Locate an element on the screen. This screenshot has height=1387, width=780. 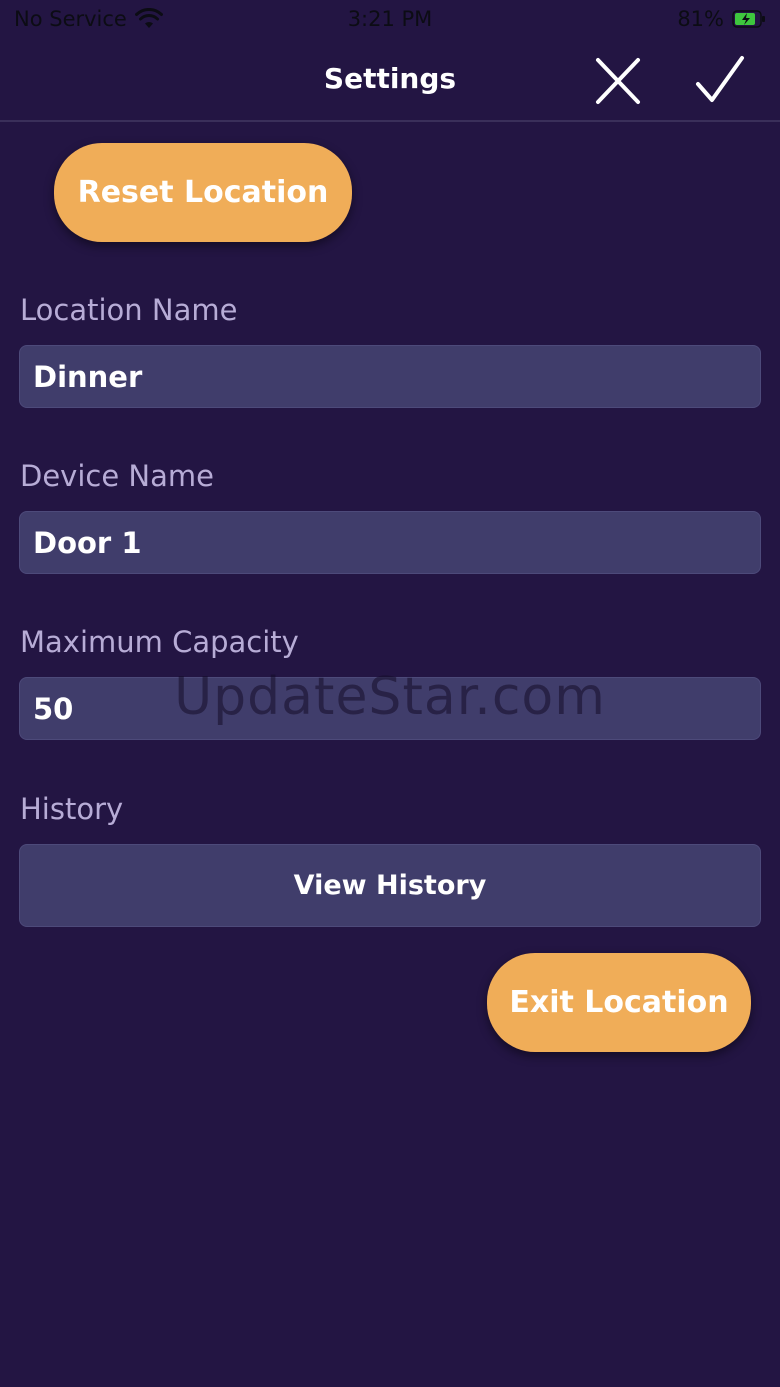
device-name-input is located at coordinates (390, 542).